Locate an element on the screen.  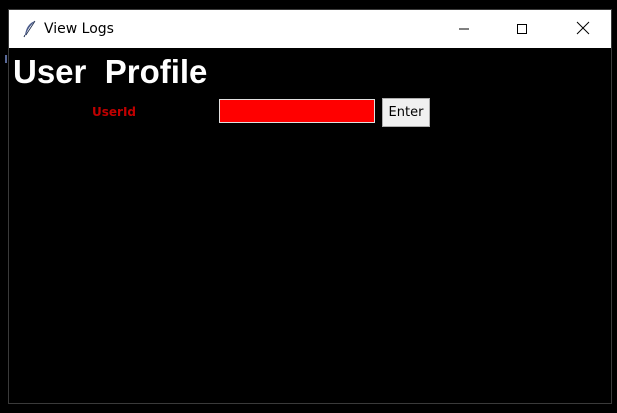
minimize-icon is located at coordinates (464, 29).